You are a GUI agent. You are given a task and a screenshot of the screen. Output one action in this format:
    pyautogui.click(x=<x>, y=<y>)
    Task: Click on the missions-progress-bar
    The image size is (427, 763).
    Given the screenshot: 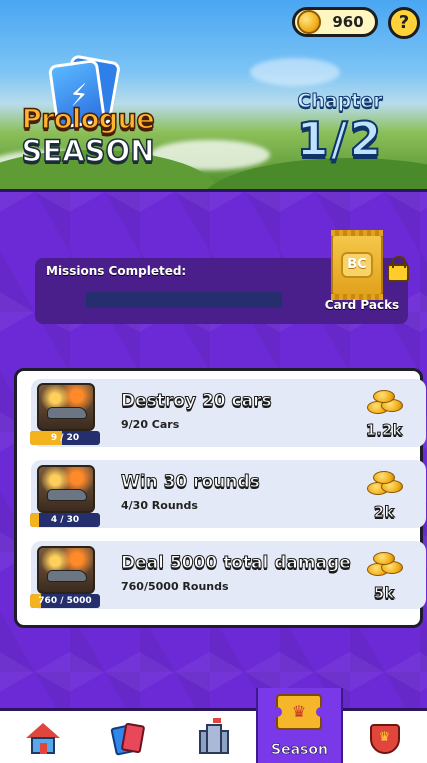 What is the action you would take?
    pyautogui.click(x=184, y=300)
    